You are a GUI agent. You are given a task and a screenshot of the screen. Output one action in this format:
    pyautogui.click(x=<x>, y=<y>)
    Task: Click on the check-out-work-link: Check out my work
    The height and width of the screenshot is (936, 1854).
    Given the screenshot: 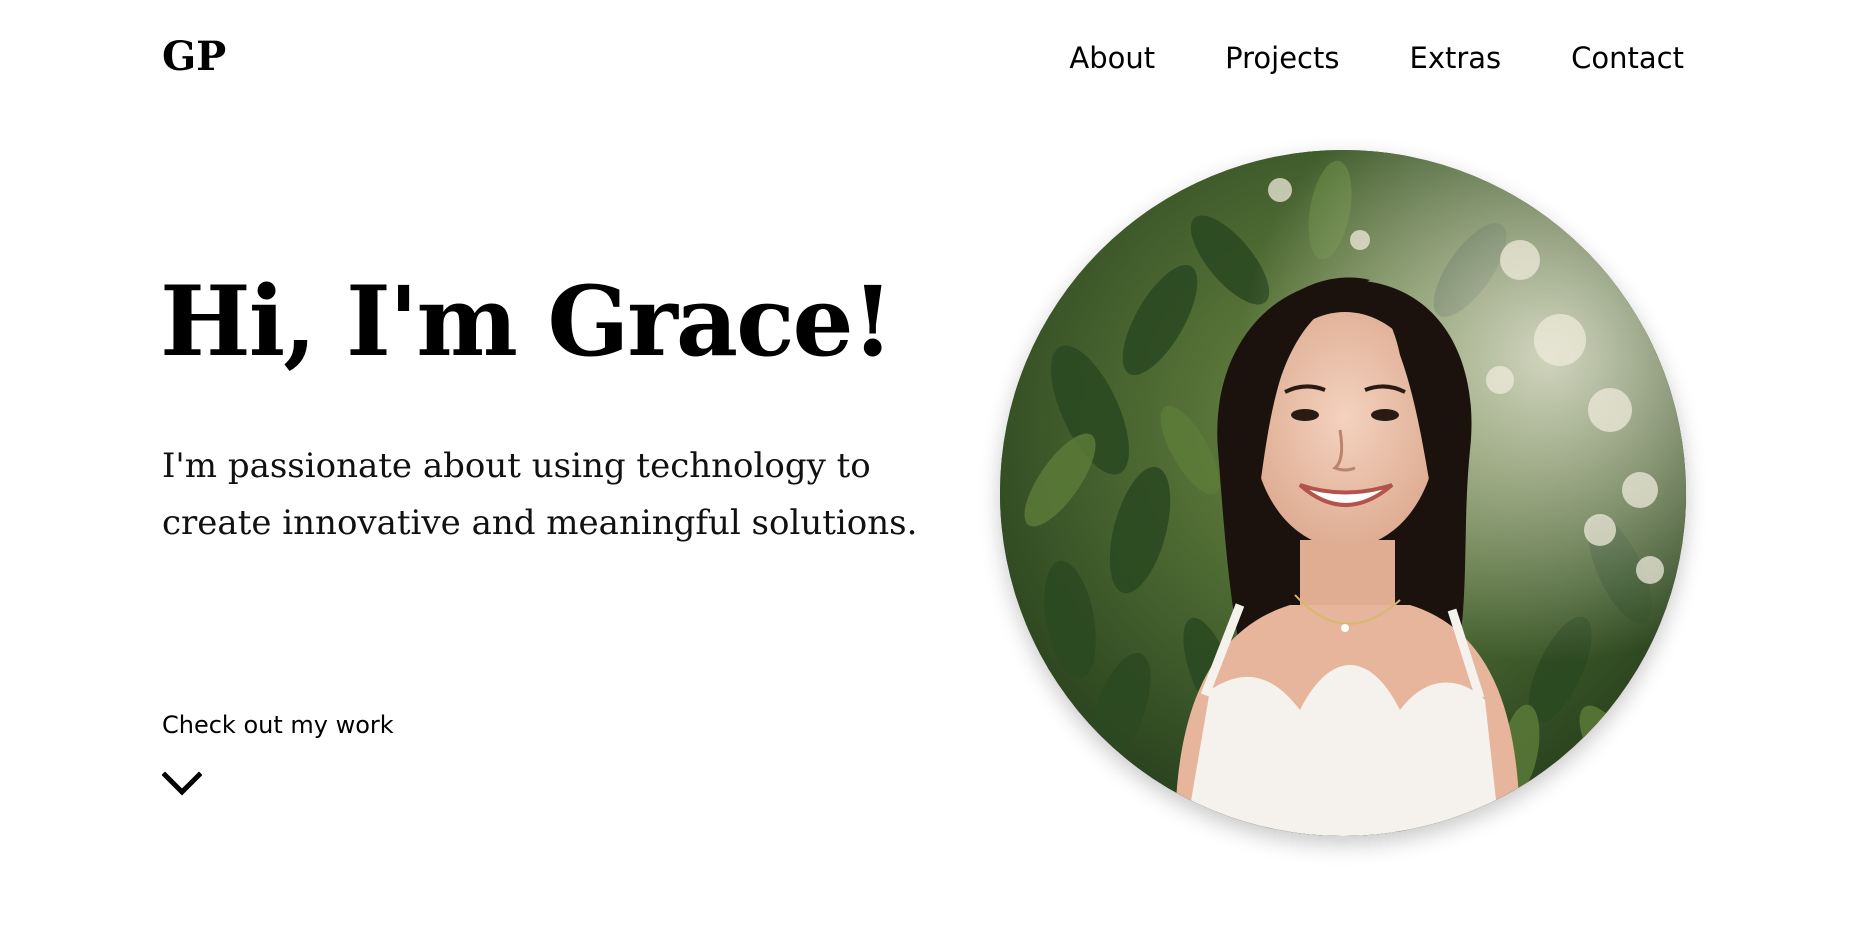 What is the action you would take?
    pyautogui.click(x=278, y=725)
    